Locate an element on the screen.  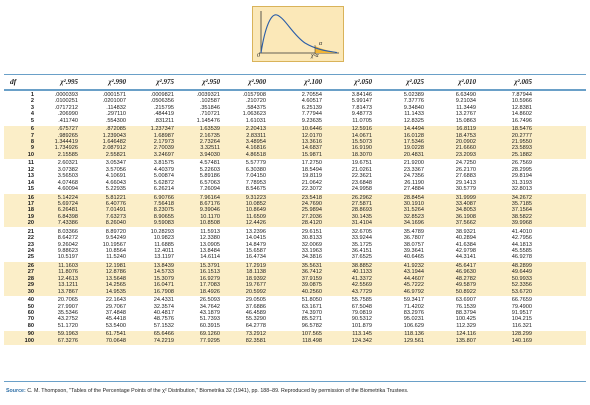
value-cell: 28.4120 is located at coordinates (311, 223).